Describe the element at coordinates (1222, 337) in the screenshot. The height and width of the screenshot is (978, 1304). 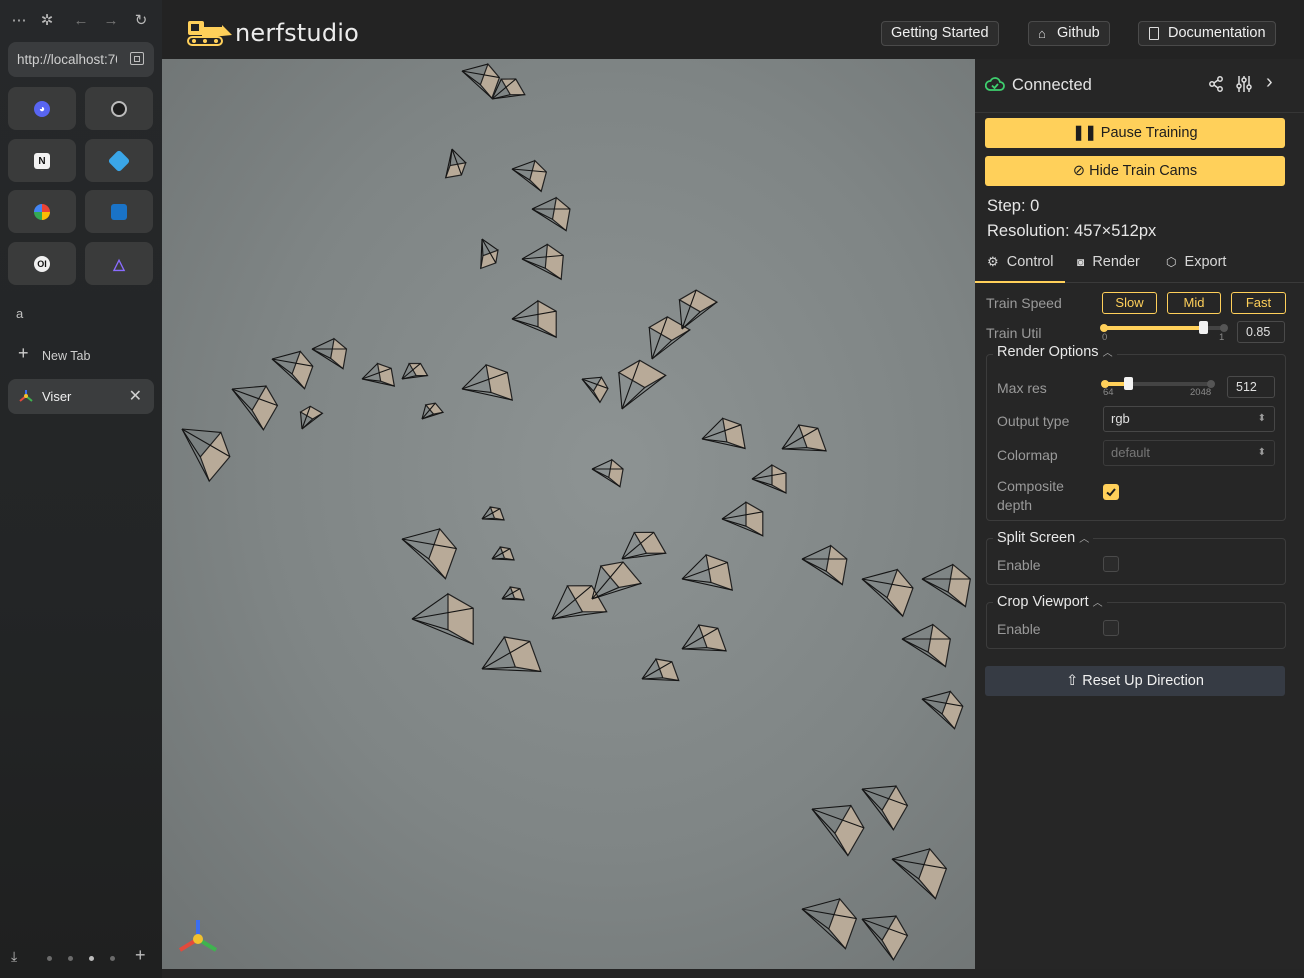
I see `train-util-max: 1` at that location.